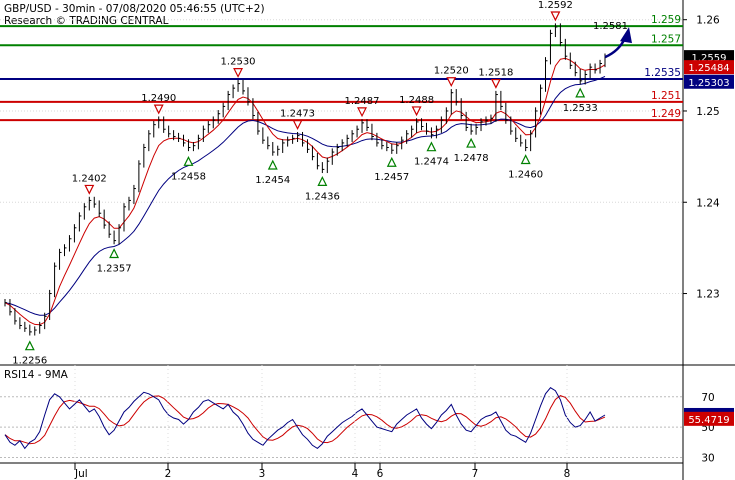 This screenshot has width=735, height=480. What do you see at coordinates (297, 114) in the screenshot?
I see `swing-high-label: 1.2473` at bounding box center [297, 114].